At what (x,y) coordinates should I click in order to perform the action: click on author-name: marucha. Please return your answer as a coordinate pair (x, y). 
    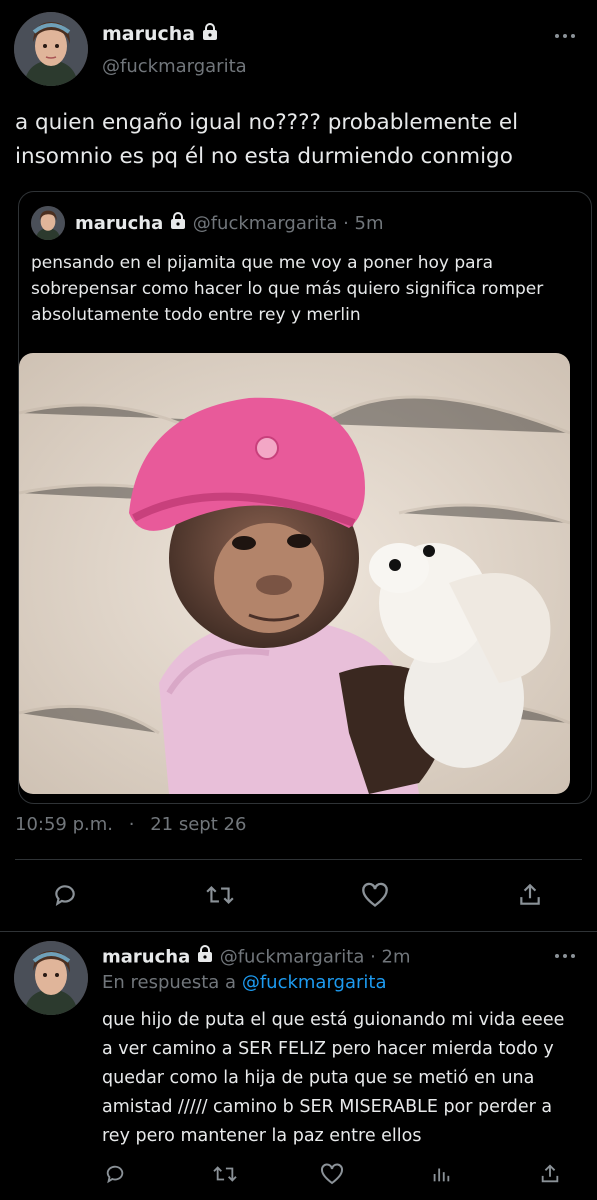
    Looking at the image, I should click on (148, 34).